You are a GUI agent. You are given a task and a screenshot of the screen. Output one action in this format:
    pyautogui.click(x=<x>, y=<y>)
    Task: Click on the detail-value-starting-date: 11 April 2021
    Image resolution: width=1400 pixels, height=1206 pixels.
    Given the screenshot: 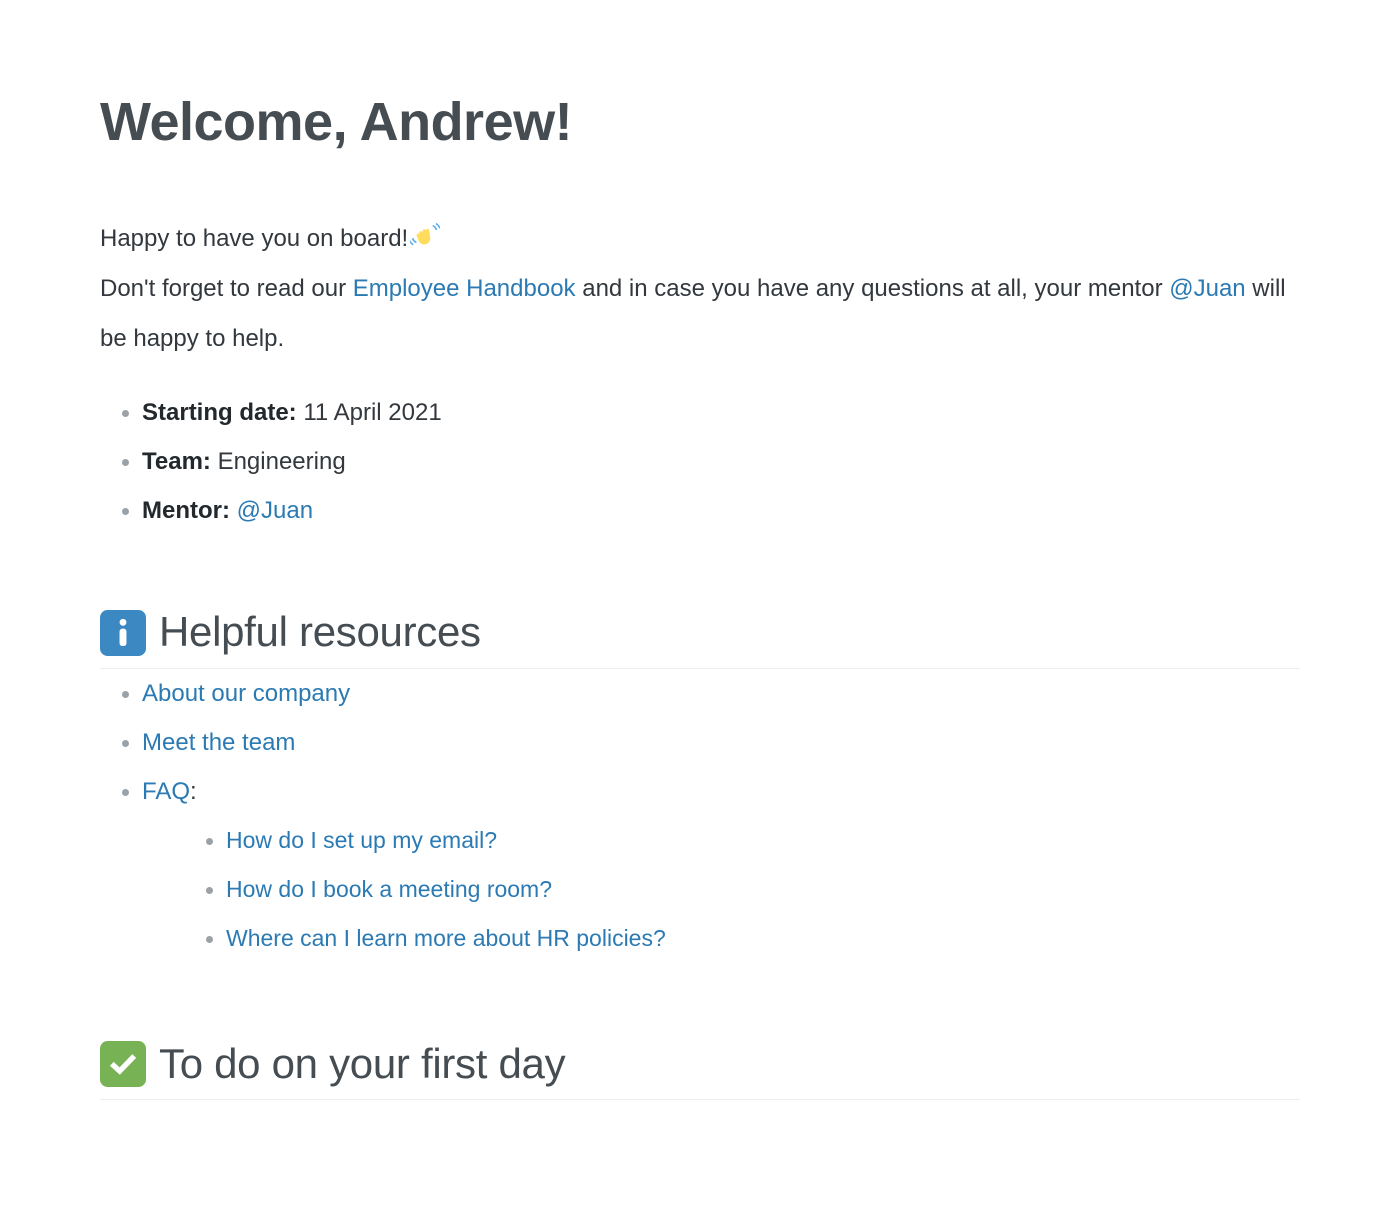 What is the action you would take?
    pyautogui.click(x=372, y=413)
    